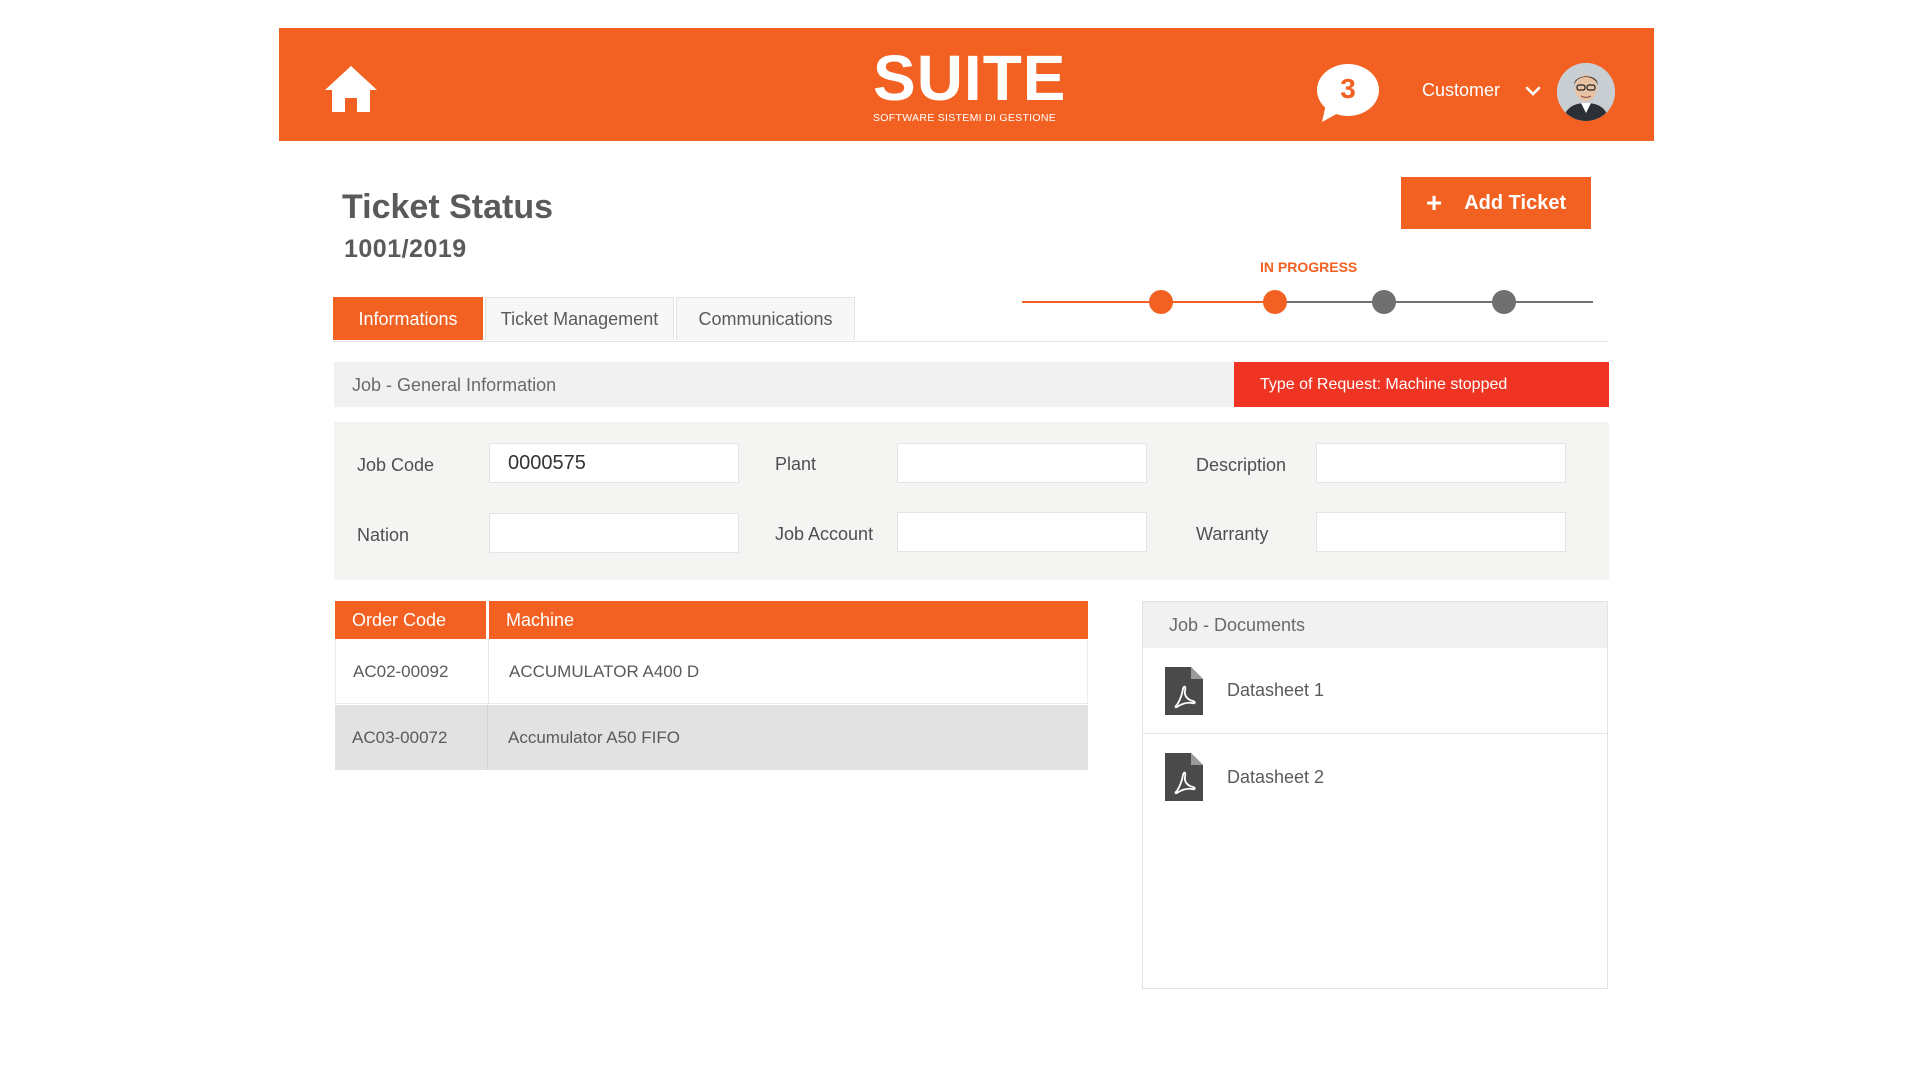  I want to click on add-ticket-button: + Add Ticket, so click(1496, 203).